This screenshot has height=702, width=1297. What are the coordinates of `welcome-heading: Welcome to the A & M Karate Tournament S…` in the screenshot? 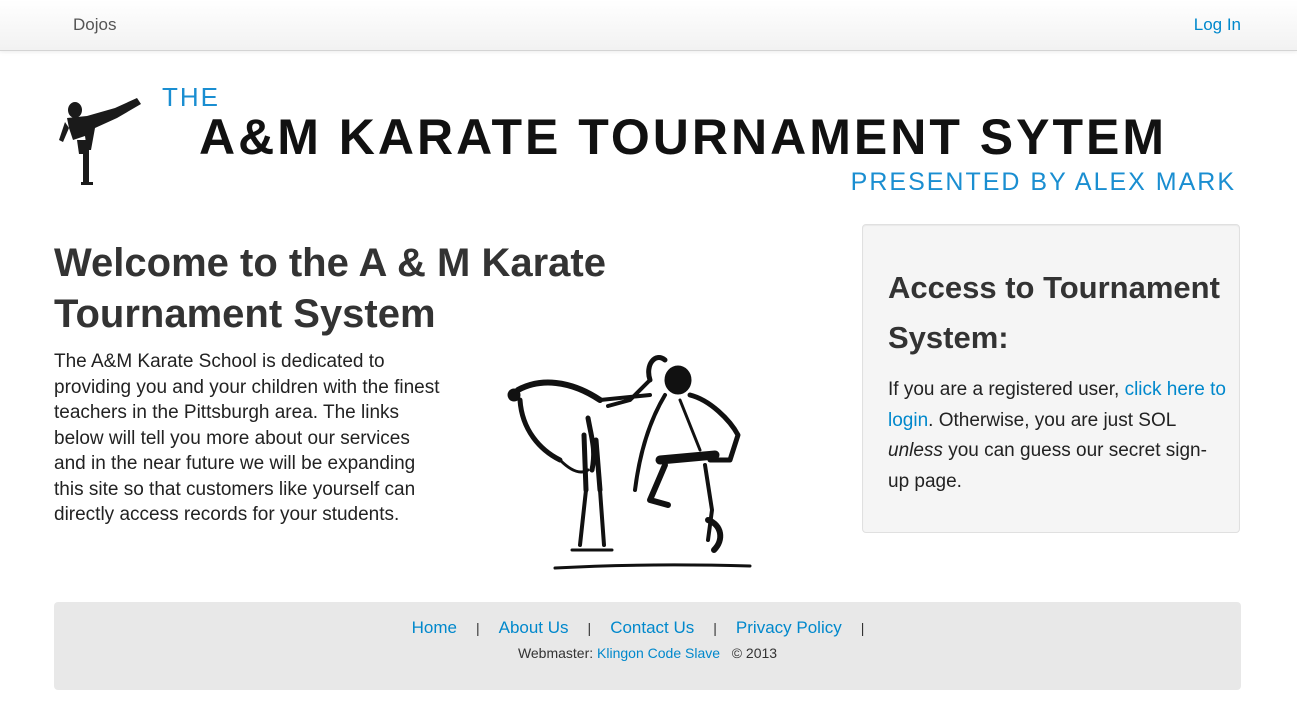 It's located at (330, 288).